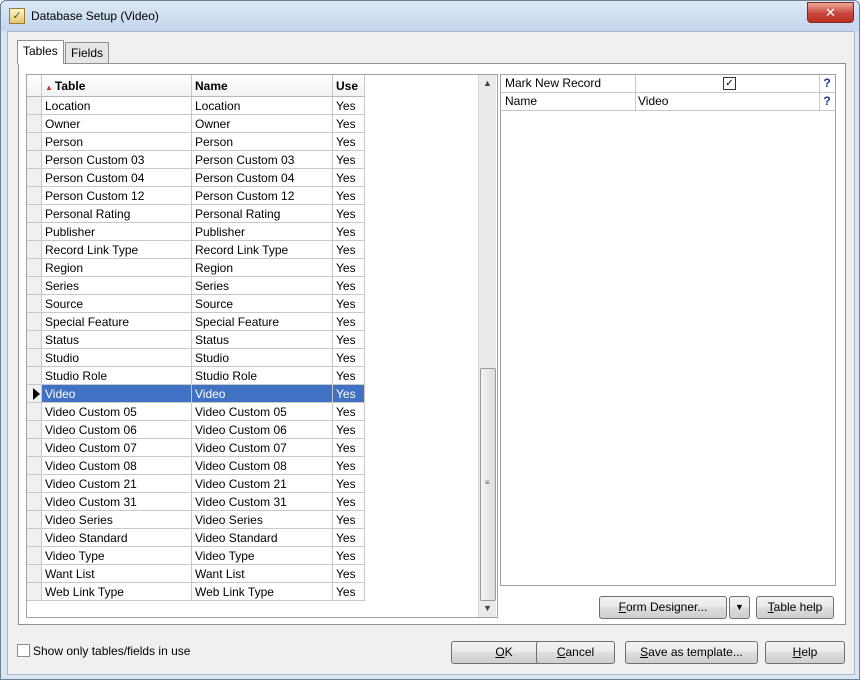 This screenshot has height=680, width=860. I want to click on table-row: Studio Studio Yes, so click(196, 357).